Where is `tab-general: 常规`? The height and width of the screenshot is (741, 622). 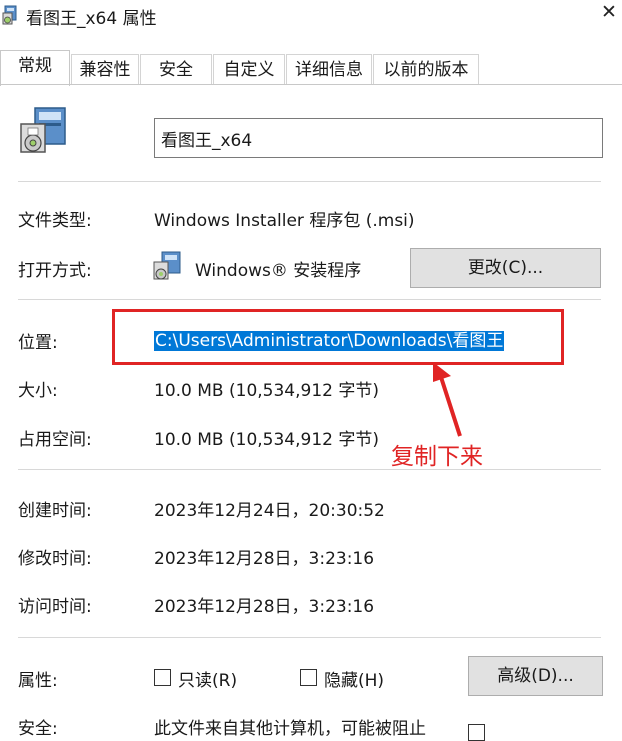
tab-general: 常规 is located at coordinates (35, 68).